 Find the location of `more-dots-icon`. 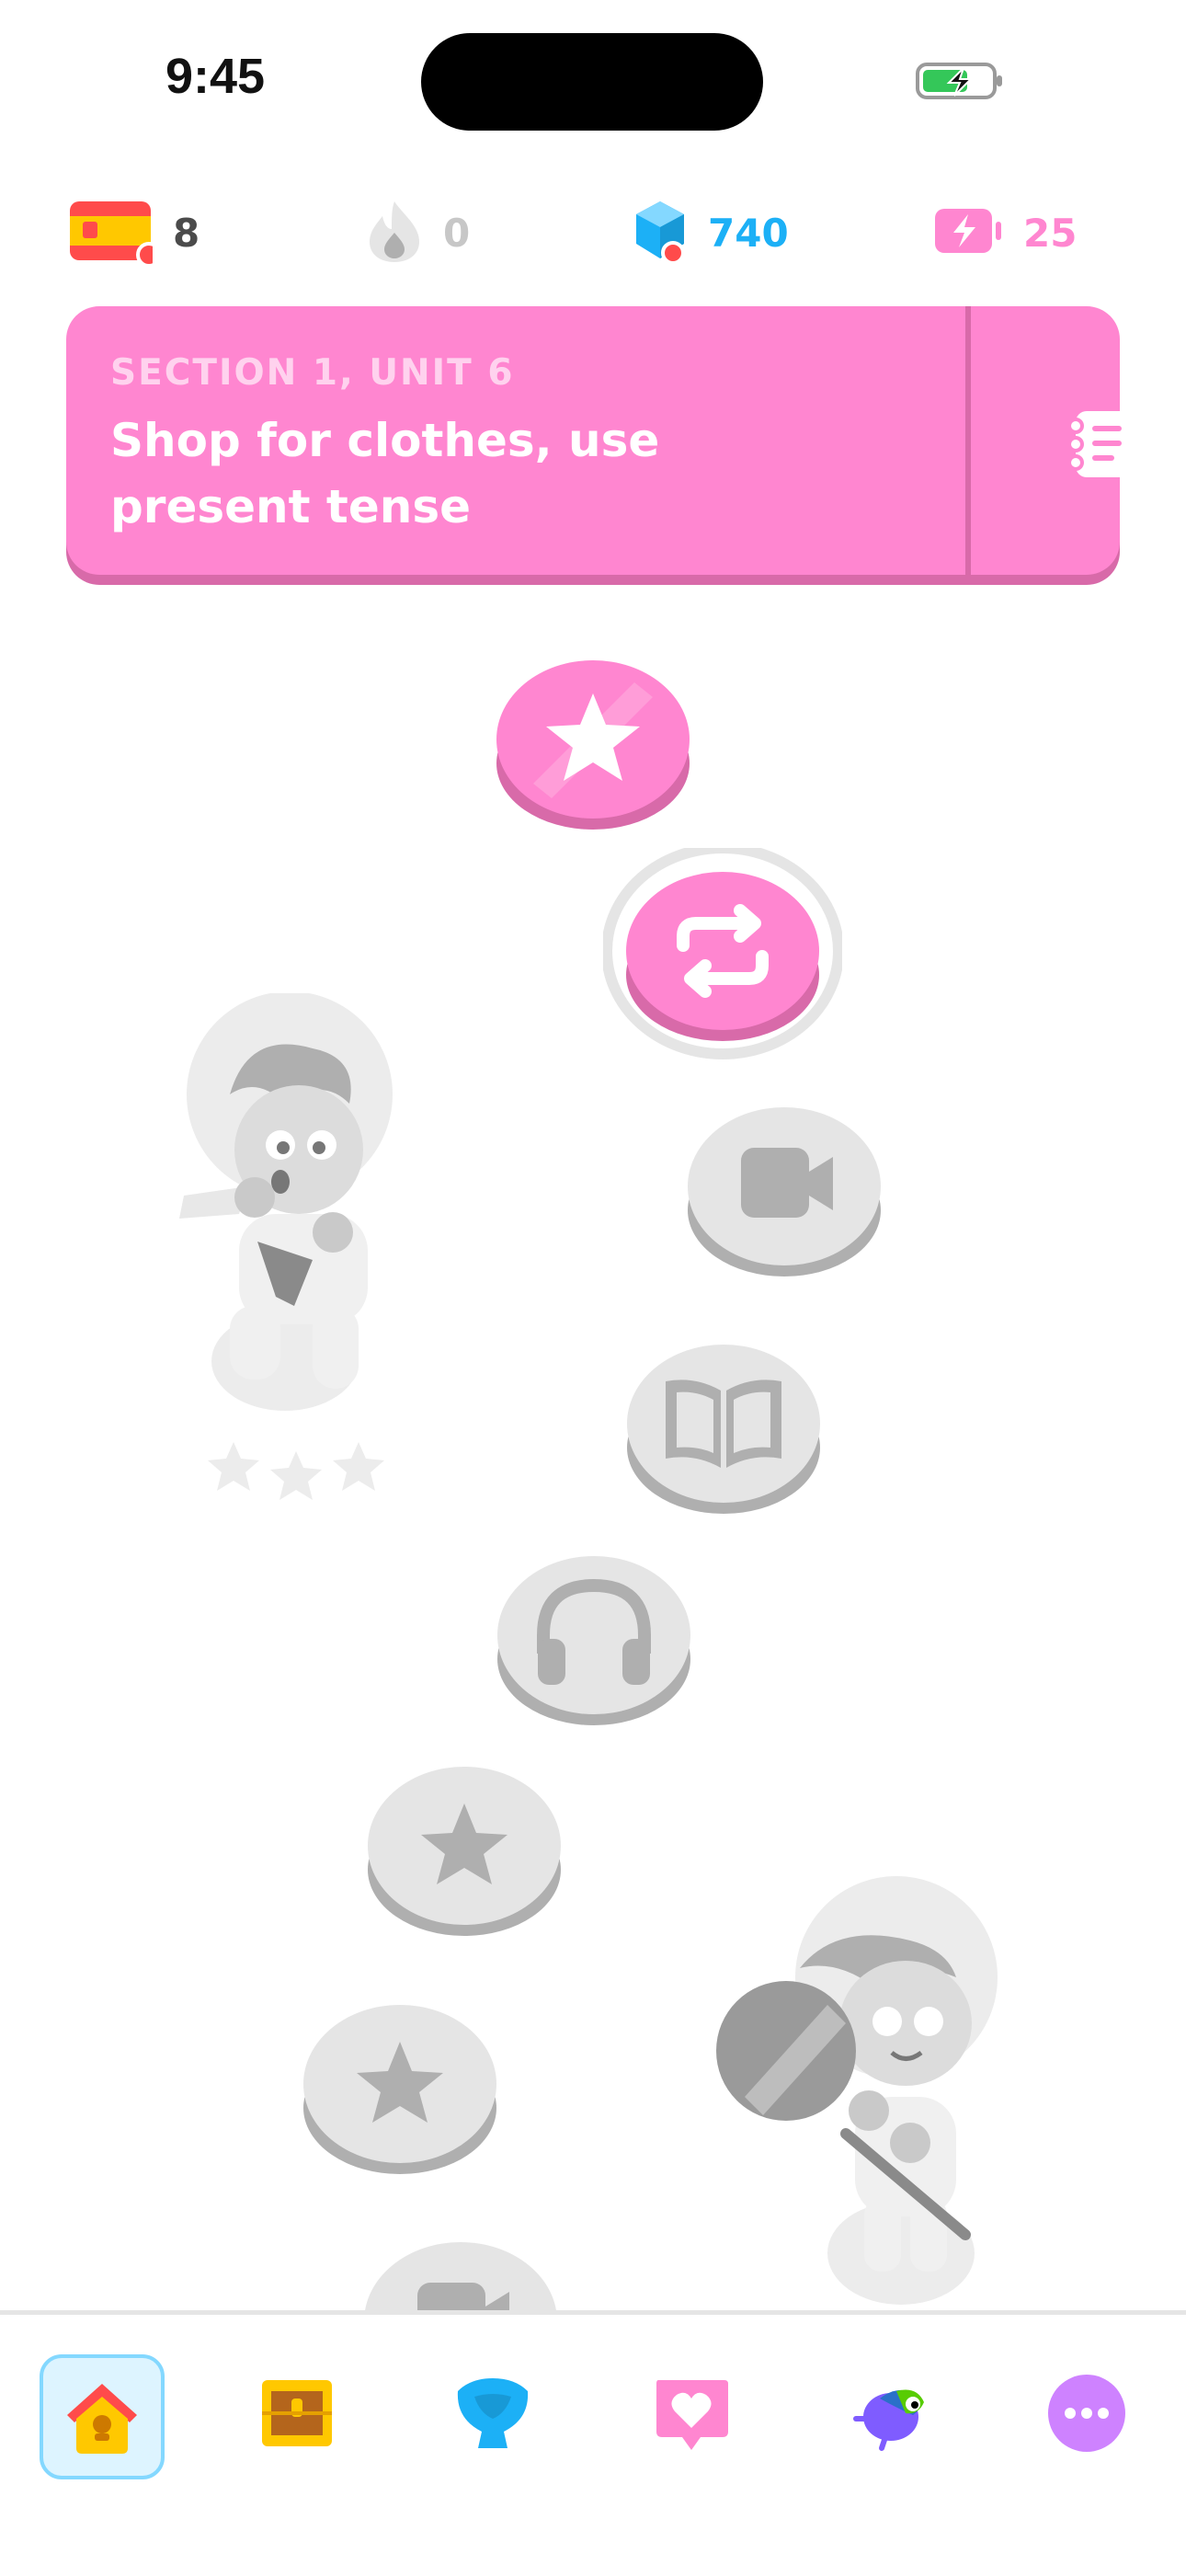

more-dots-icon is located at coordinates (1086, 2414).